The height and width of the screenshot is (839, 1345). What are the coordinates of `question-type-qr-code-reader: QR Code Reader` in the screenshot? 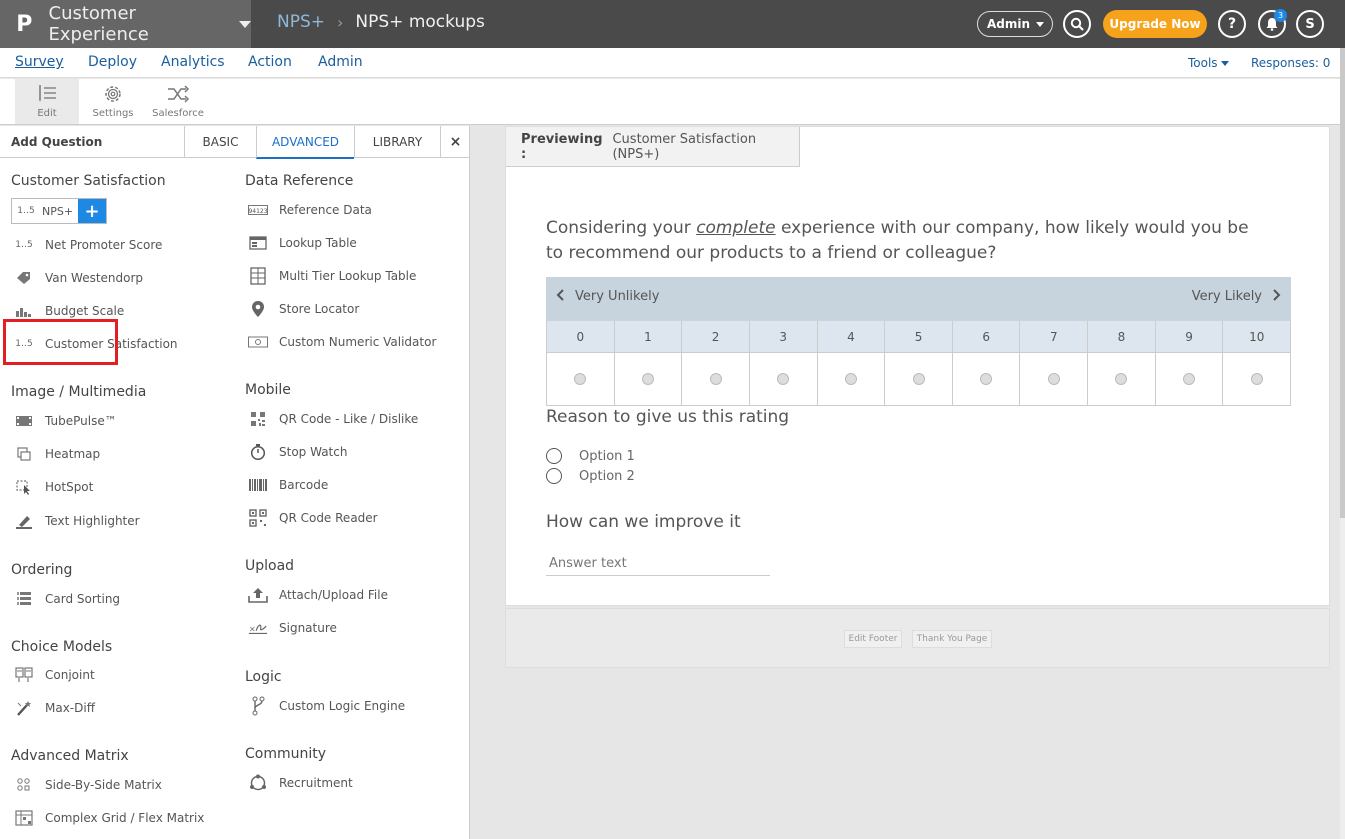 It's located at (313, 518).